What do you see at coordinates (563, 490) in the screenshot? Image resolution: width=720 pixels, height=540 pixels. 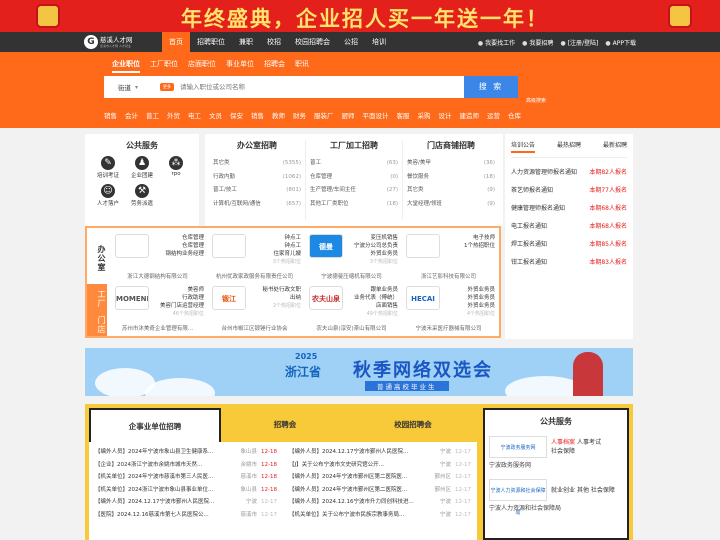 I see `org-link: 就业创业` at bounding box center [563, 490].